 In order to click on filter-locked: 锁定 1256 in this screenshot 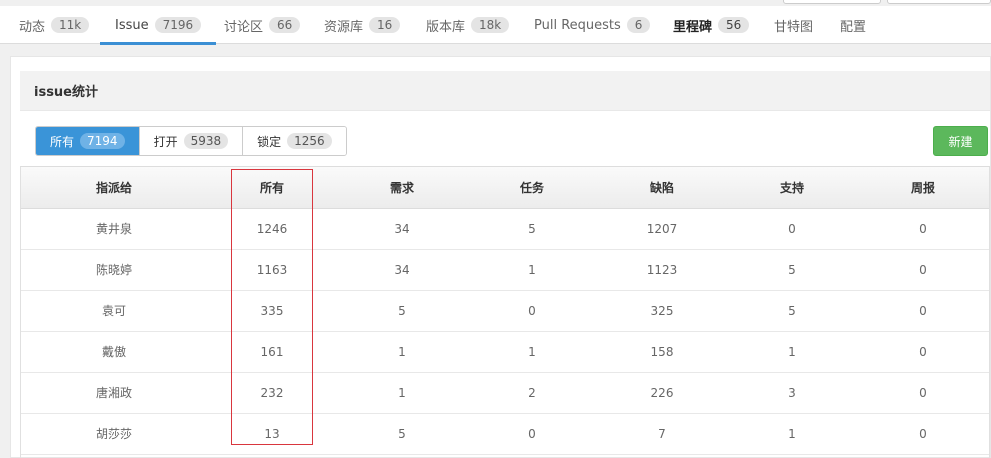, I will do `click(294, 141)`.